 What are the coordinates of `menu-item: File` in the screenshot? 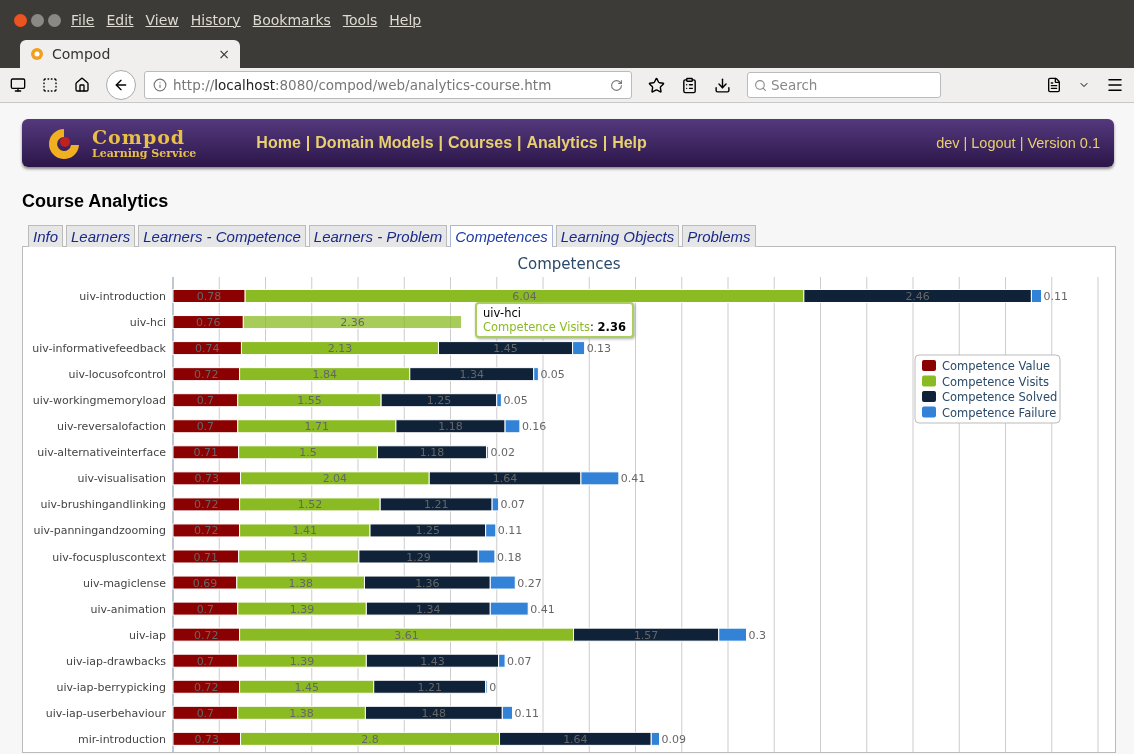 It's located at (83, 20).